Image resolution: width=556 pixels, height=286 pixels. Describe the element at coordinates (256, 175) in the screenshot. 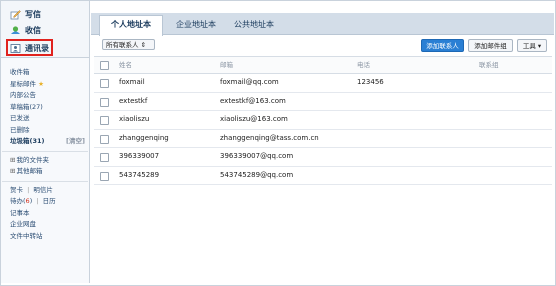

I see `contact-email: 543745289@qq.com` at that location.